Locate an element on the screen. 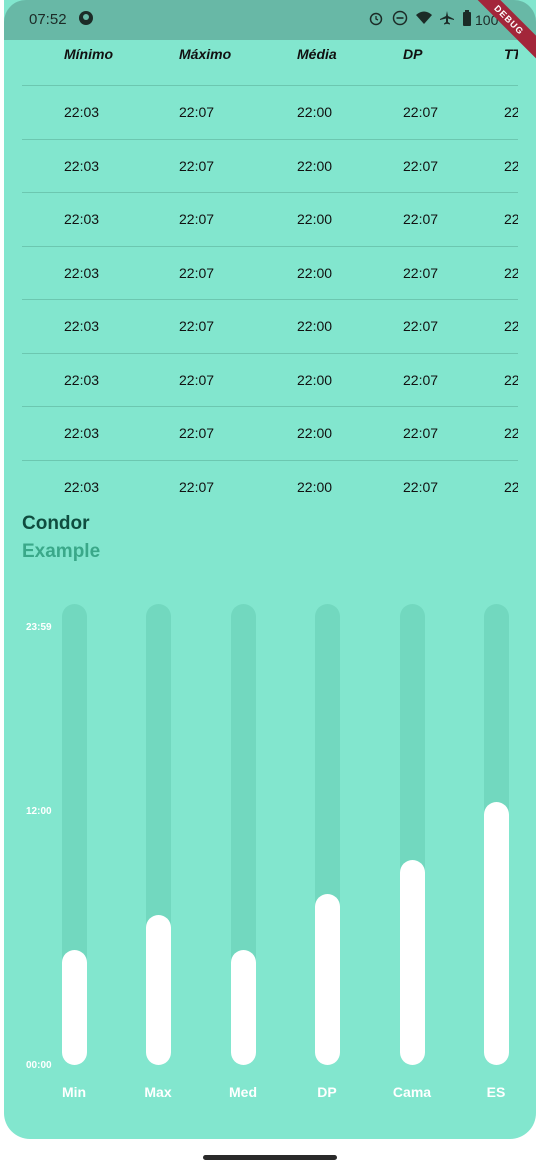  bar-max is located at coordinates (158, 990).